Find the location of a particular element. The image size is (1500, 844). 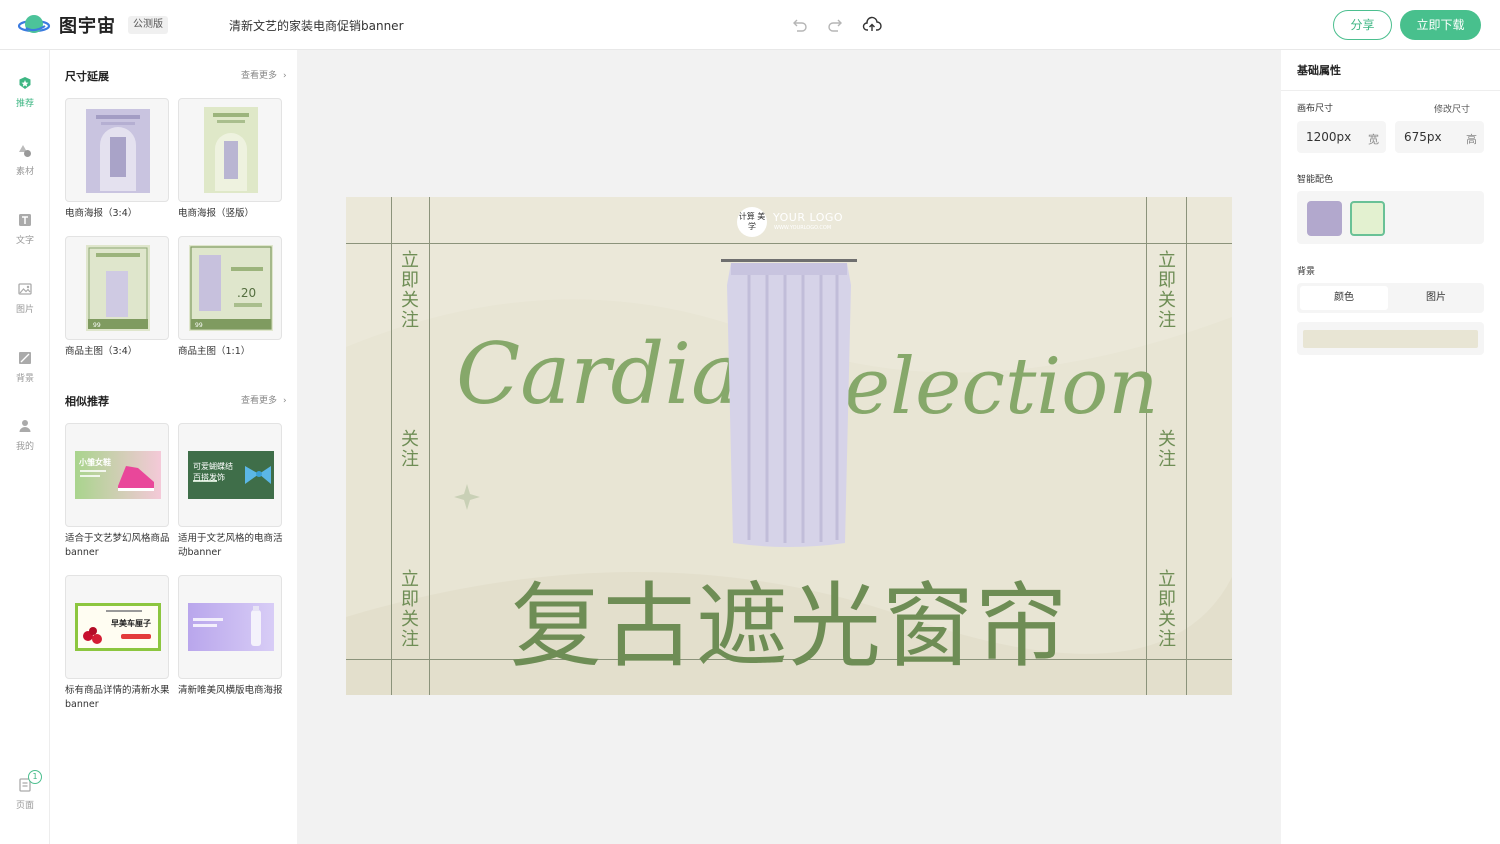

rail-label: 素材 is located at coordinates (24, 172).